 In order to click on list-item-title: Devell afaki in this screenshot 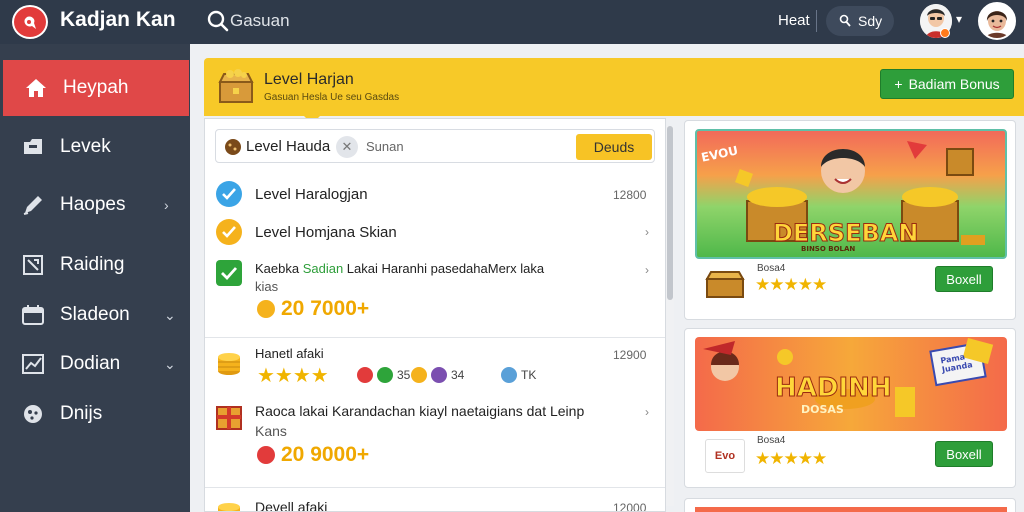, I will do `click(291, 505)`.